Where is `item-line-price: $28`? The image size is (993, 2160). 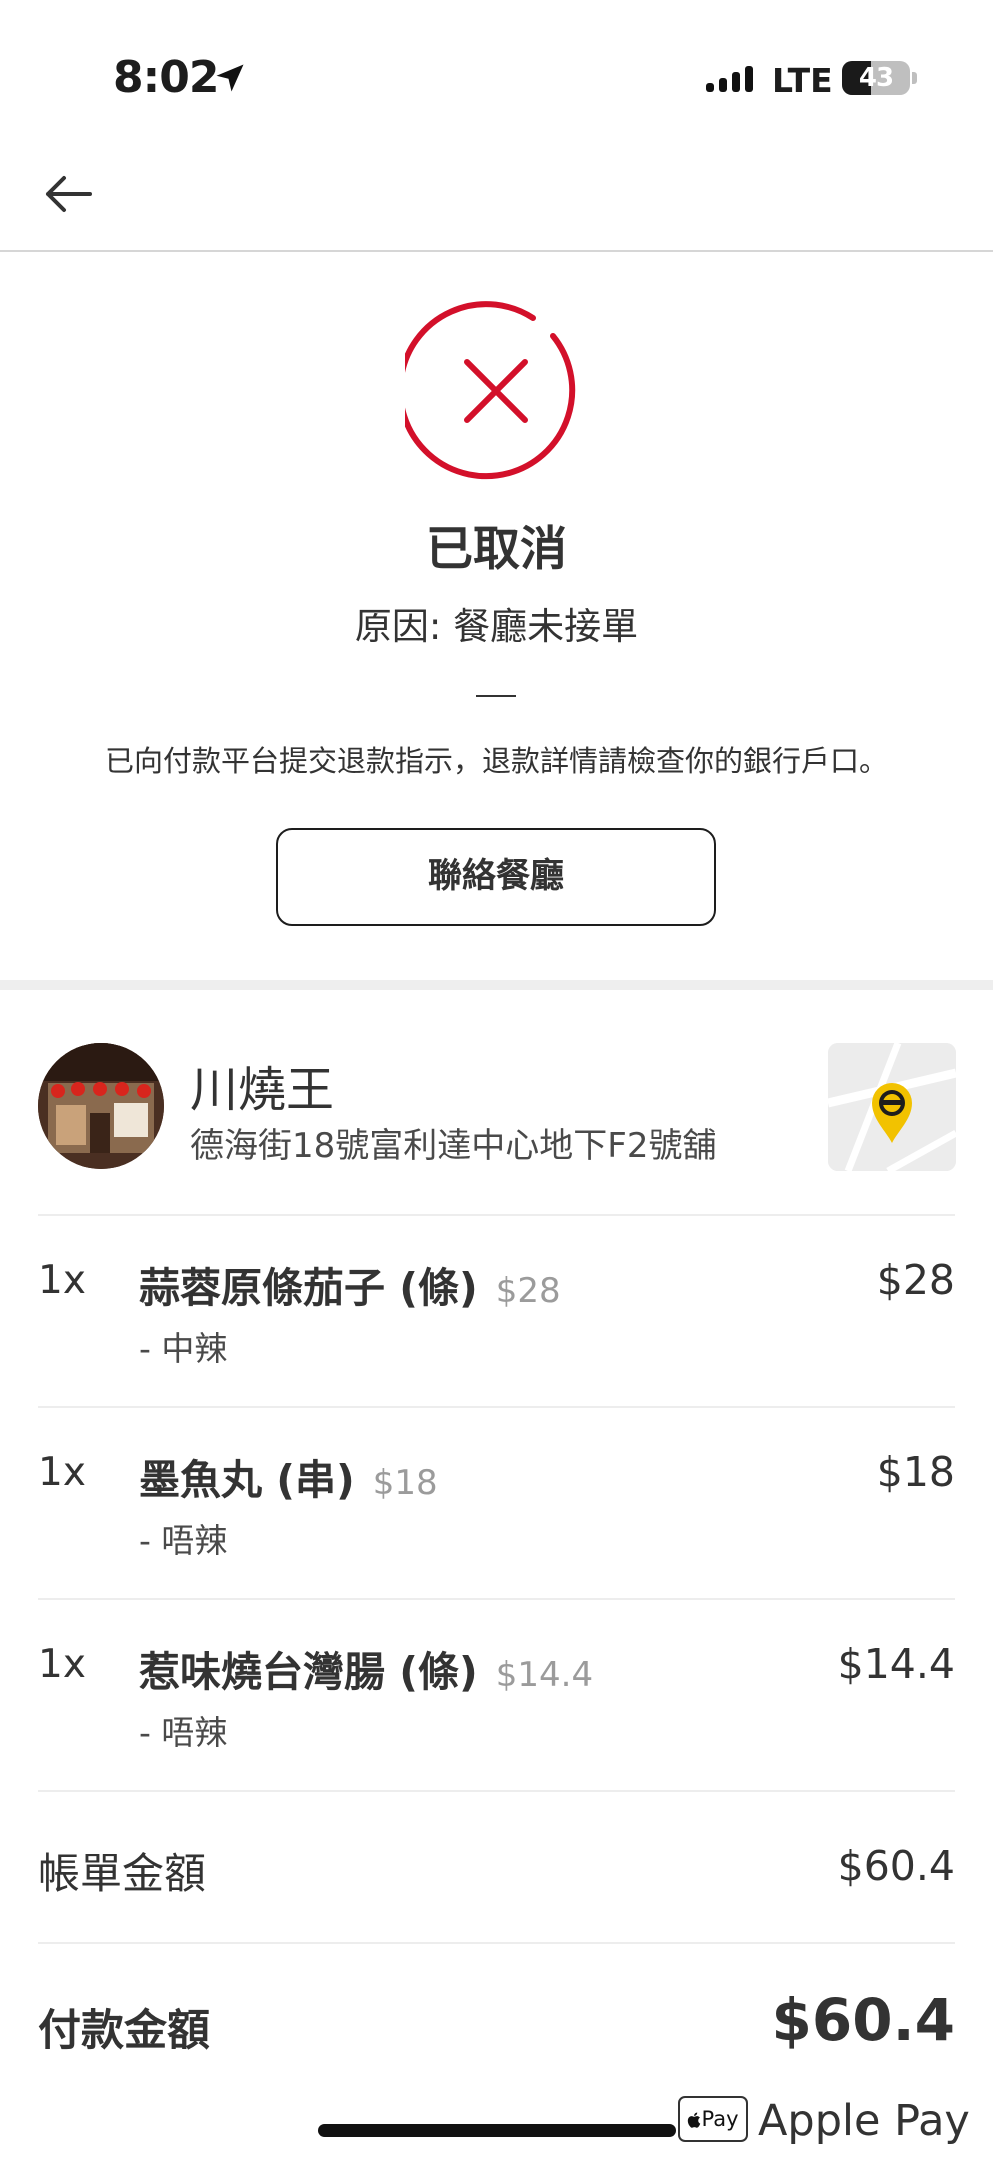 item-line-price: $28 is located at coordinates (915, 1280).